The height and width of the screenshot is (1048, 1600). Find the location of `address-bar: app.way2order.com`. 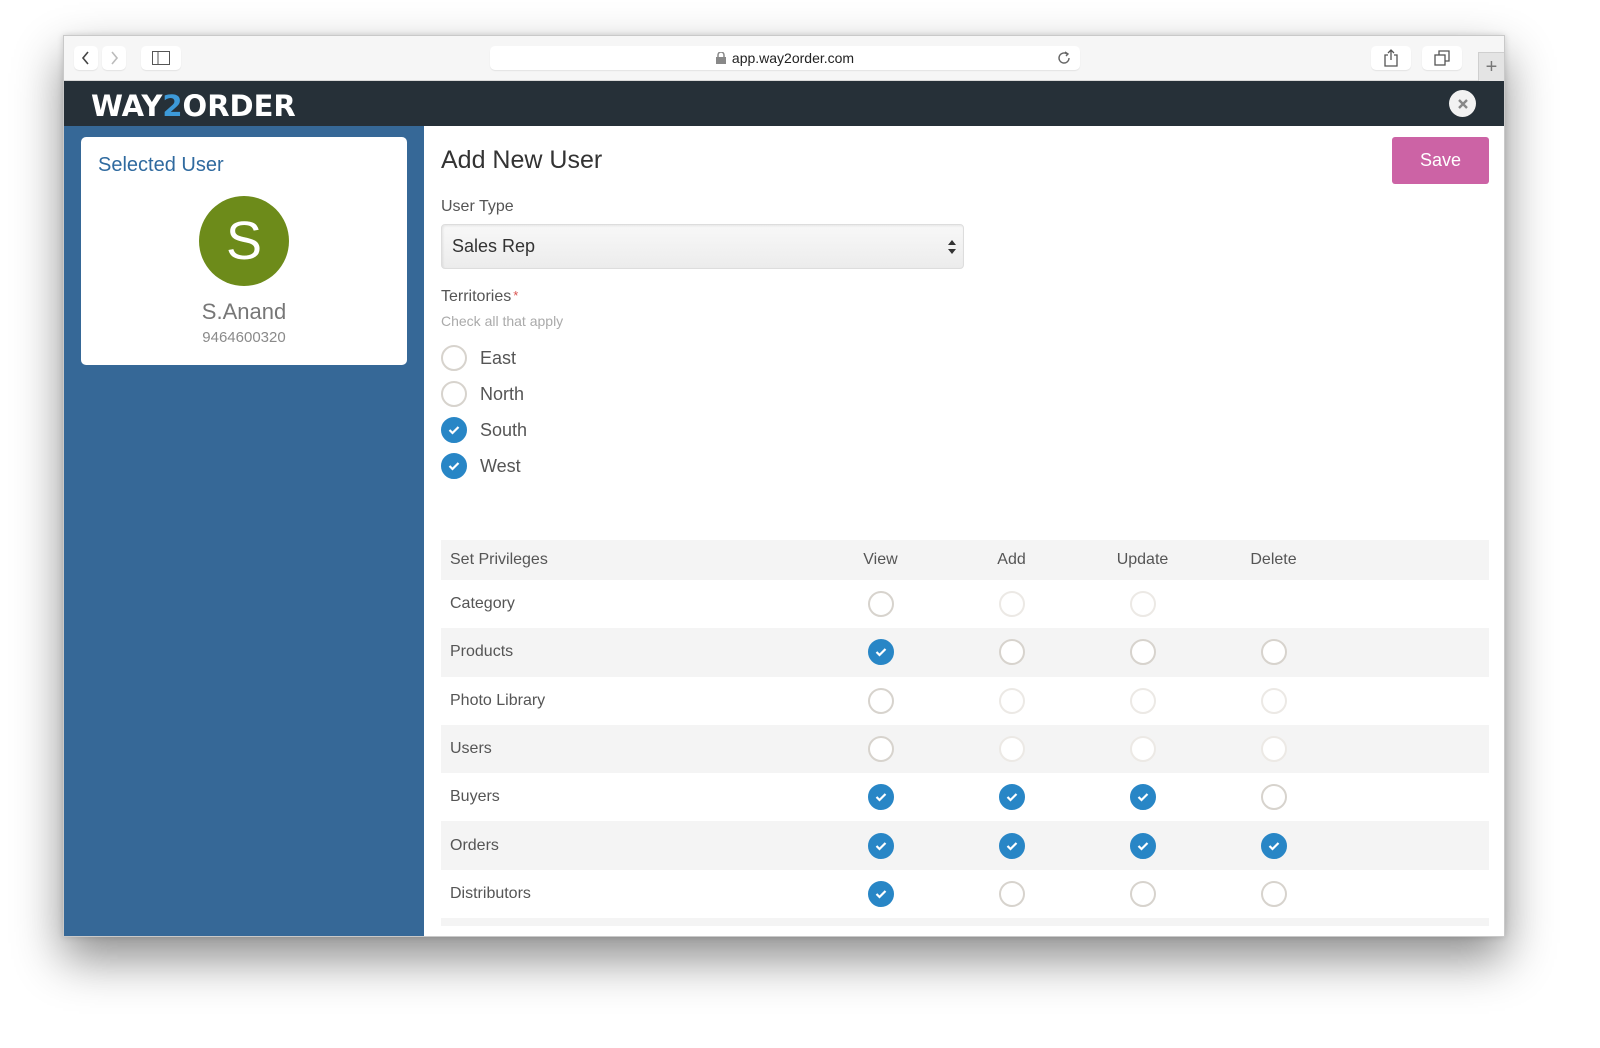

address-bar: app.way2order.com is located at coordinates (785, 58).